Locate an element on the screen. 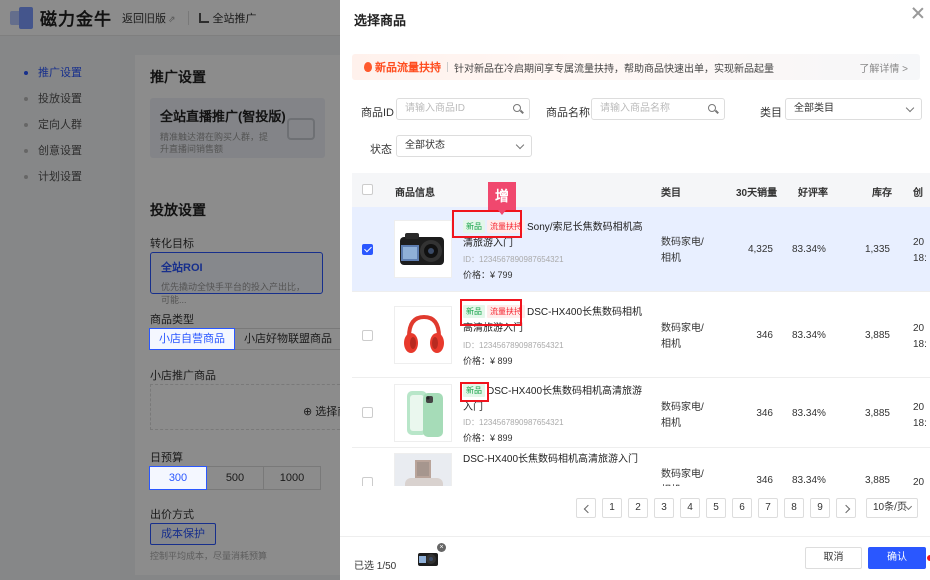 The height and width of the screenshot is (580, 930). pagination-page-2: 2 is located at coordinates (638, 508).